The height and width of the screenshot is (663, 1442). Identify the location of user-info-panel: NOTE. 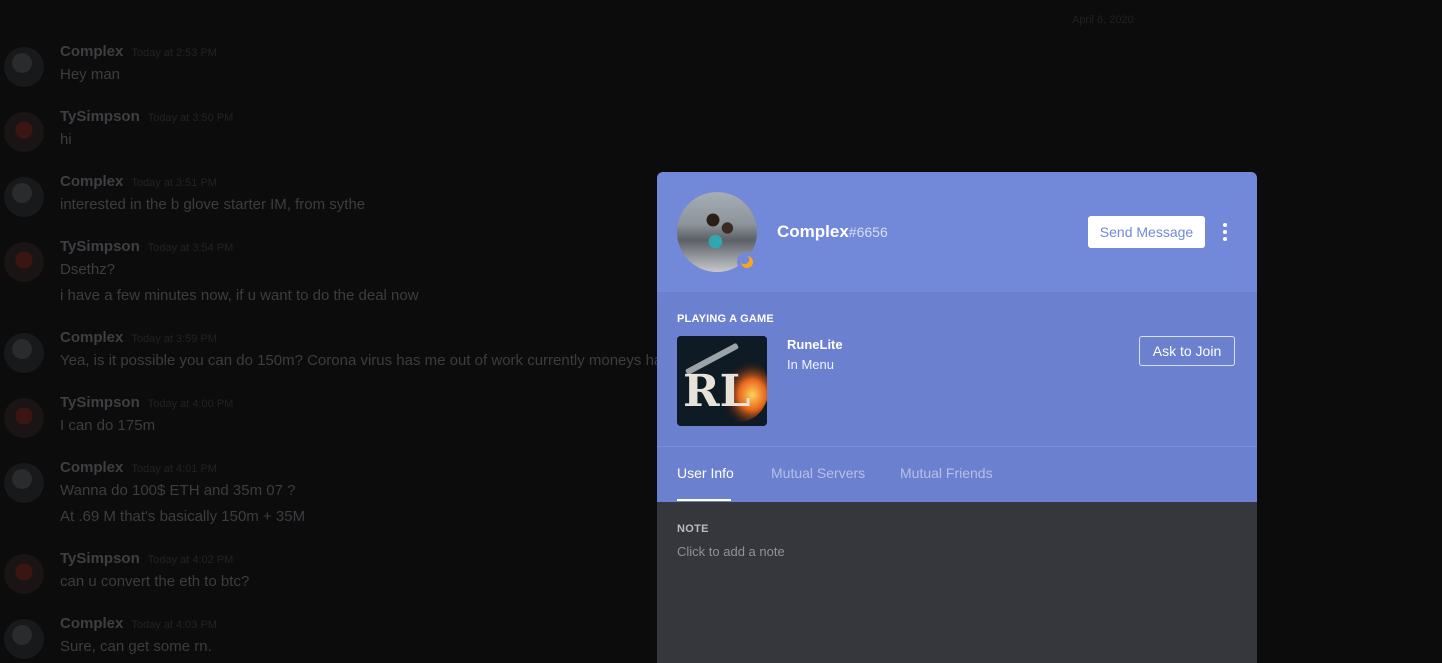
(957, 582).